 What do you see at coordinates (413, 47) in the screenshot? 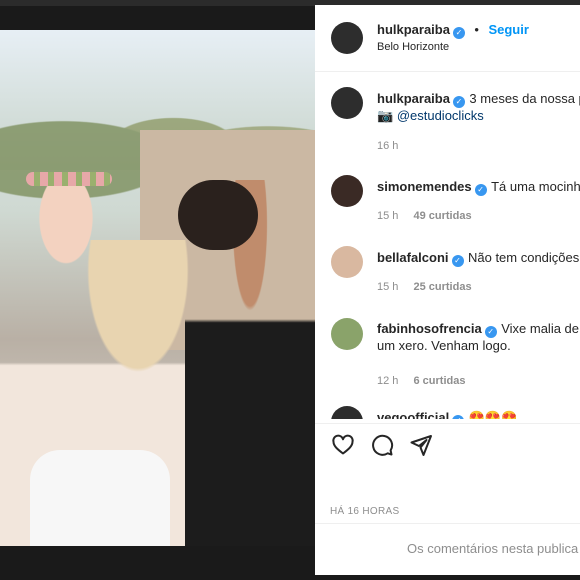
I see `location: Belo Horizonte` at bounding box center [413, 47].